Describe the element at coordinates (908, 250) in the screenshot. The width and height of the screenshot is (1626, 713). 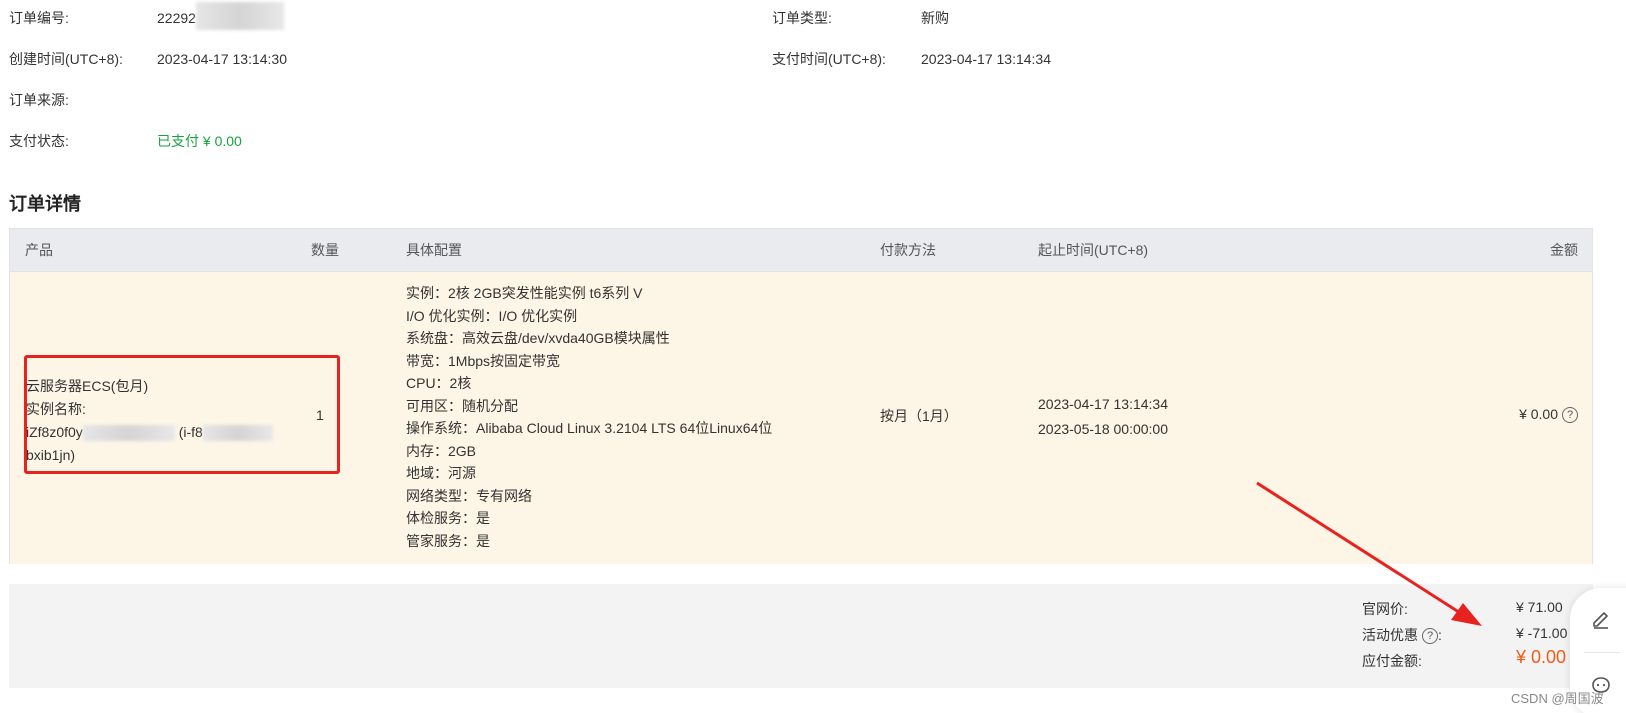
I see `header-payment: 付款方法` at that location.